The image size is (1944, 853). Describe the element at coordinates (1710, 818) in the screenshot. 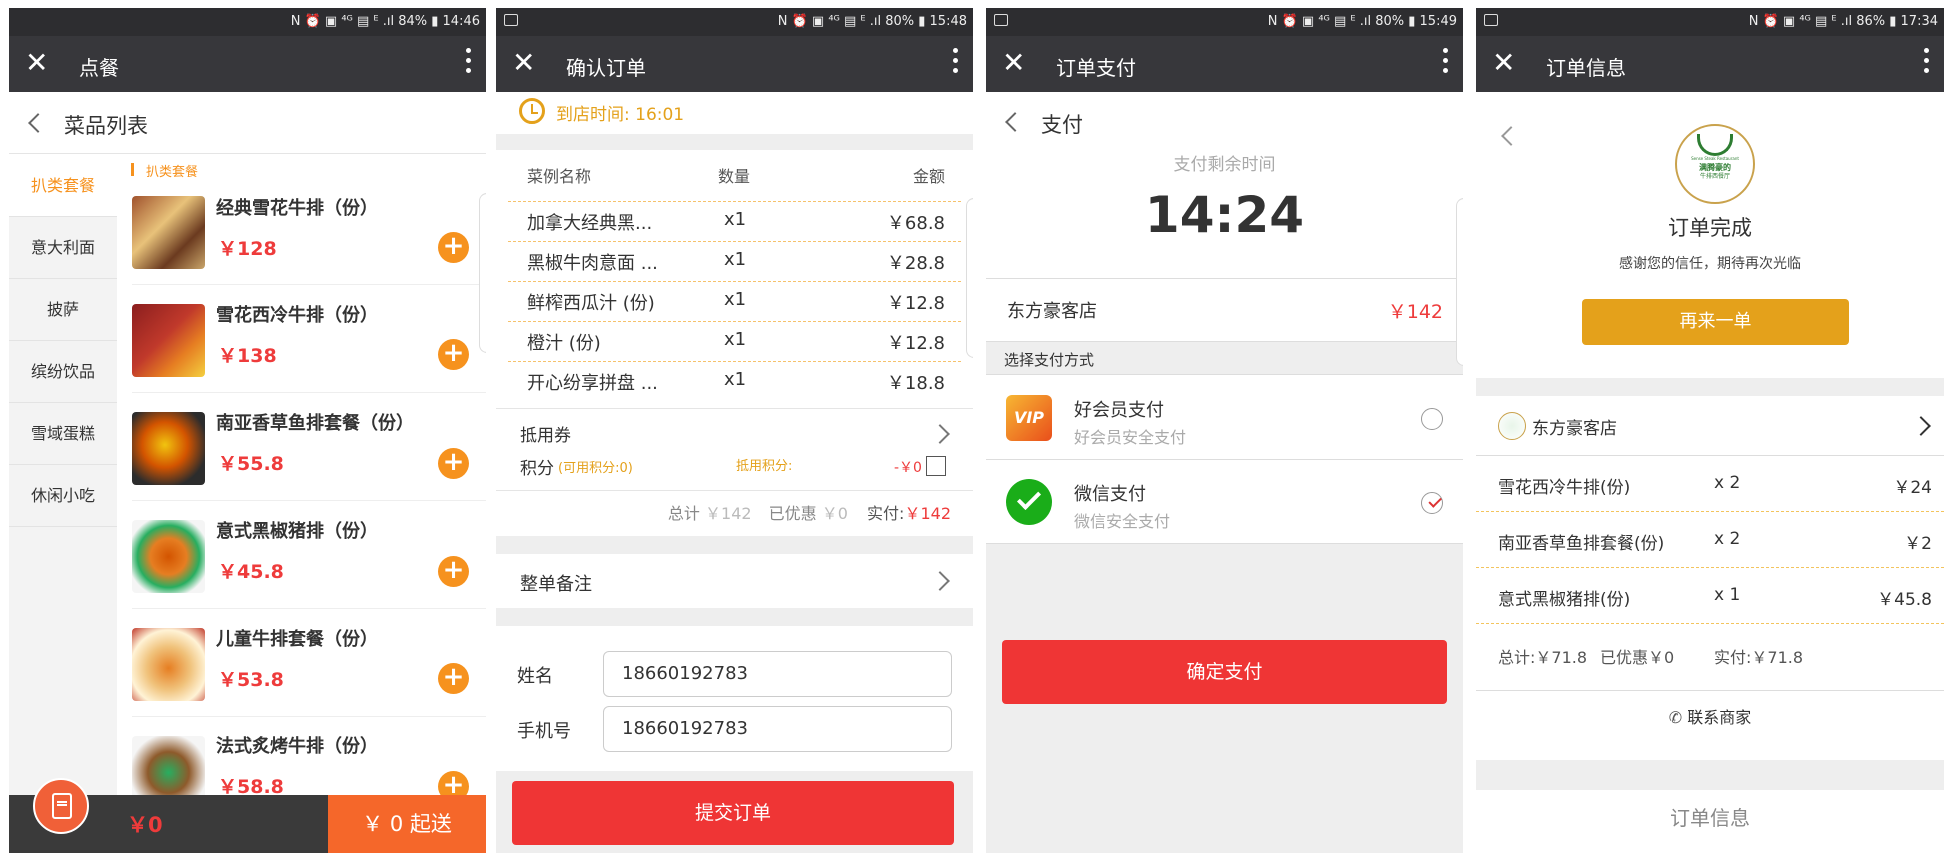

I see `order-info-heading: 订单信息` at that location.